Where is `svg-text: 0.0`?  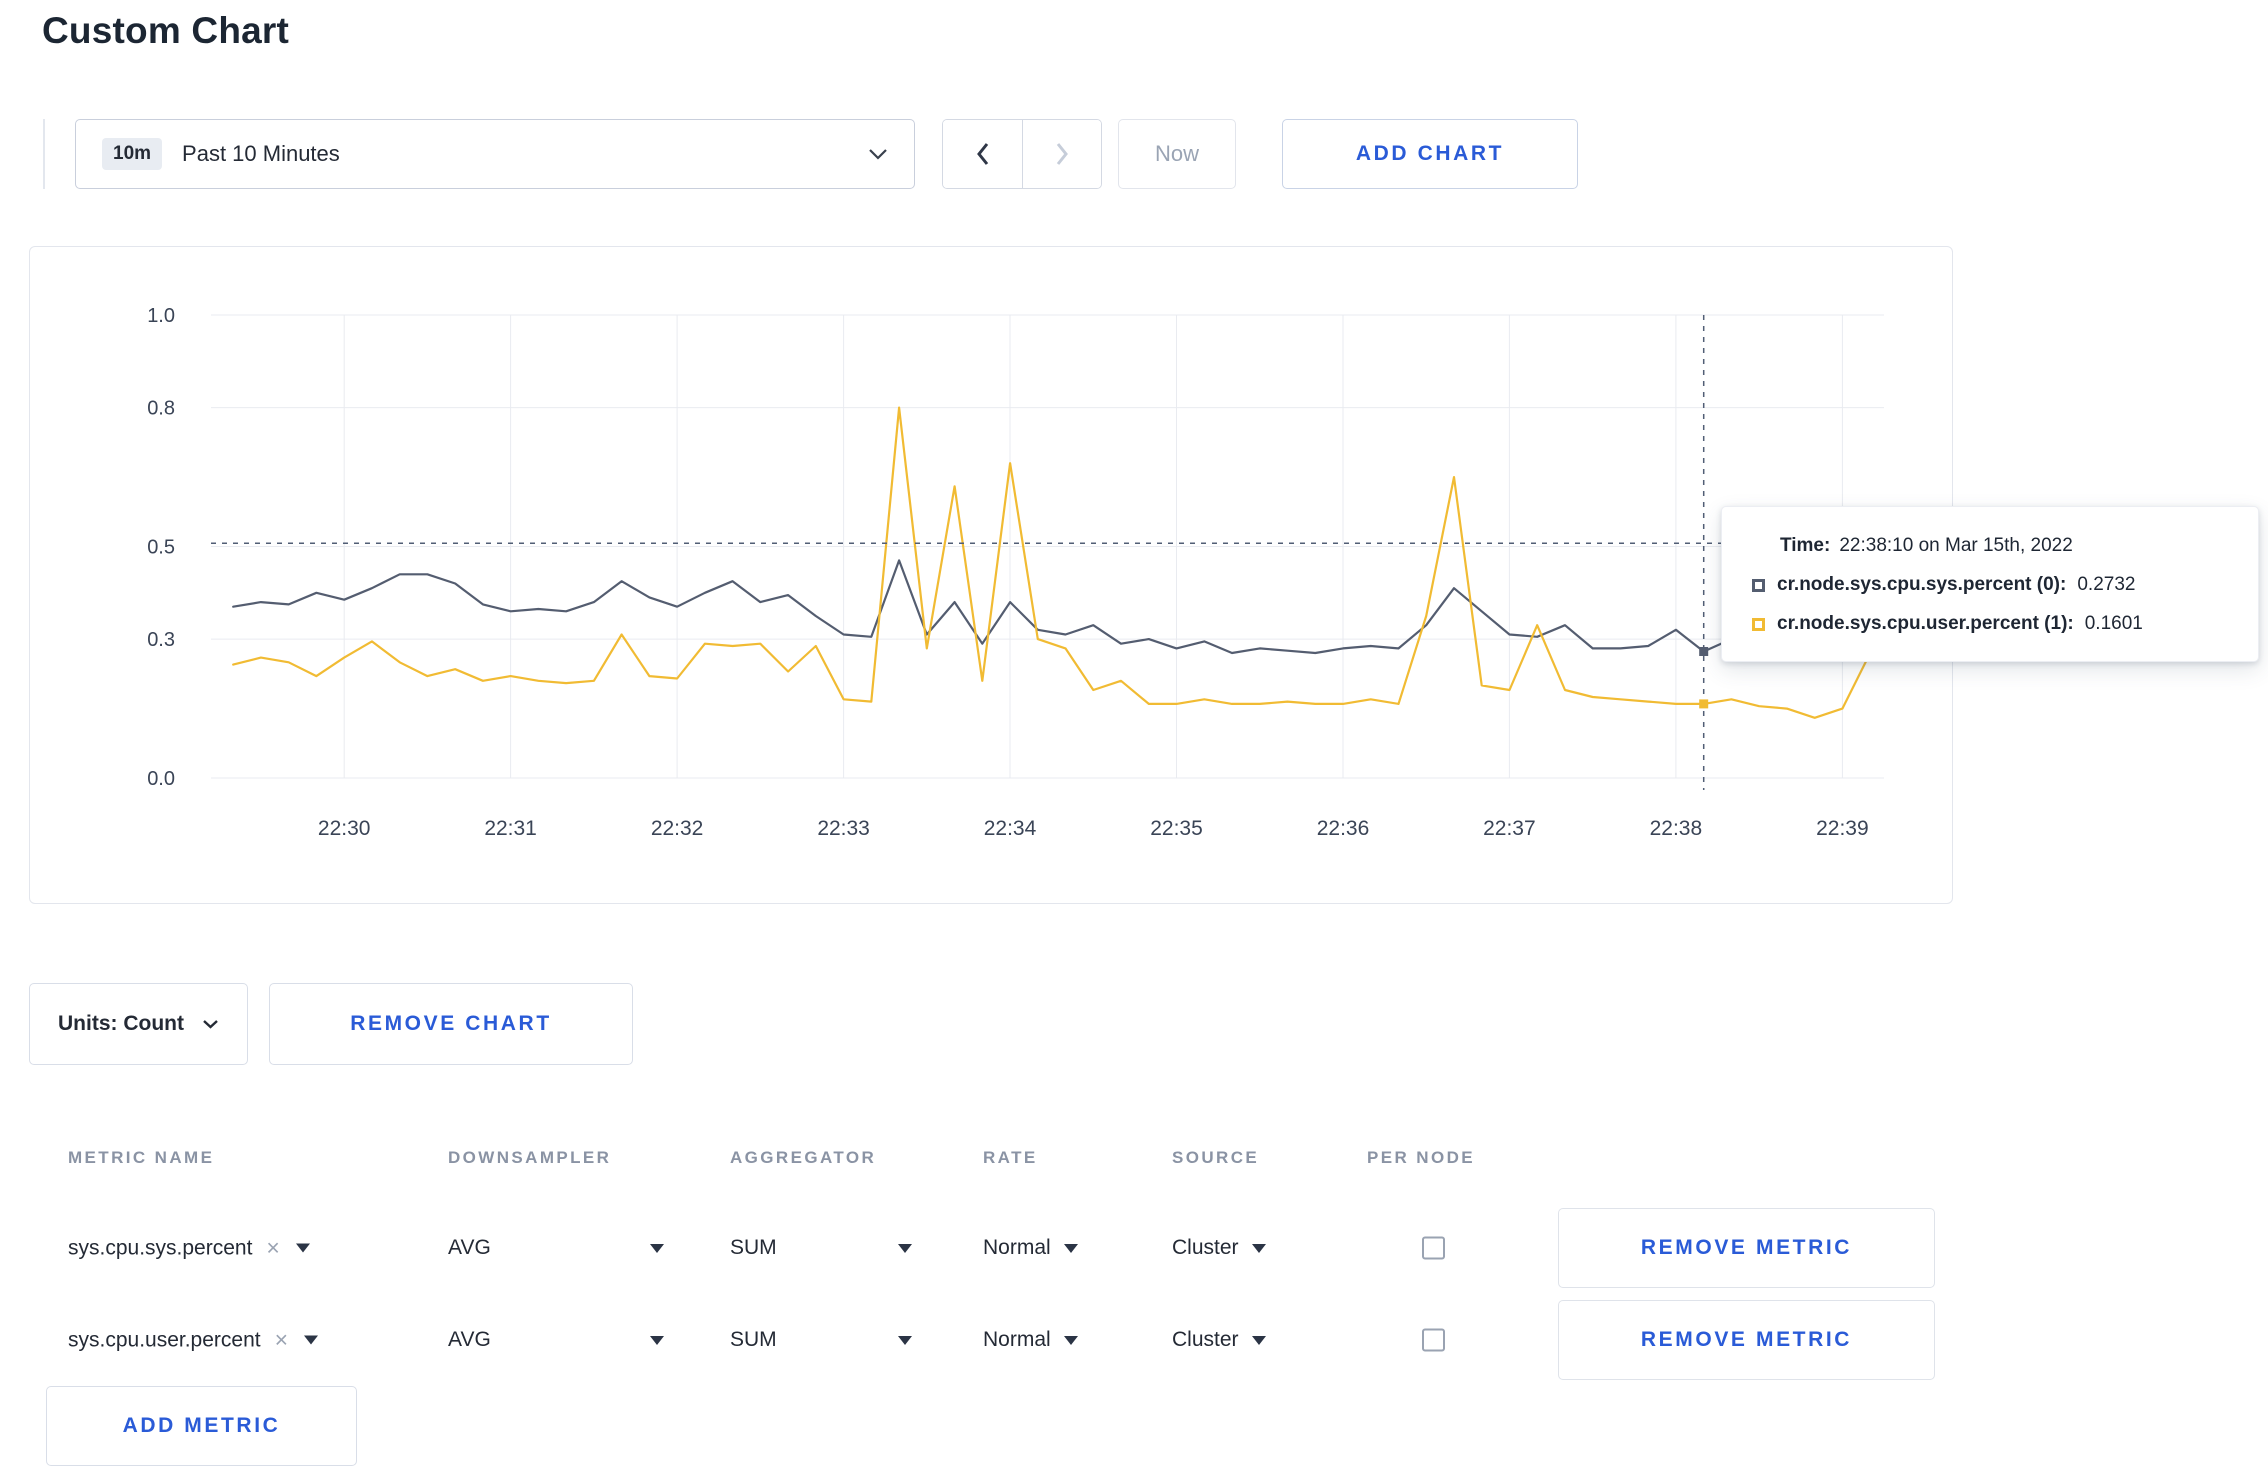 svg-text: 0.0 is located at coordinates (161, 779).